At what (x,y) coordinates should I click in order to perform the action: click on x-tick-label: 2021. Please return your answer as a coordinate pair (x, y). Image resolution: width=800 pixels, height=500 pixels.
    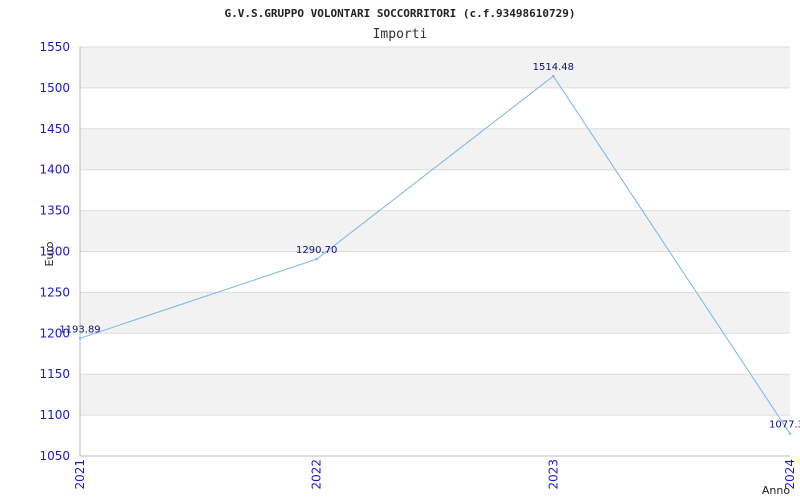
    Looking at the image, I should click on (80, 474).